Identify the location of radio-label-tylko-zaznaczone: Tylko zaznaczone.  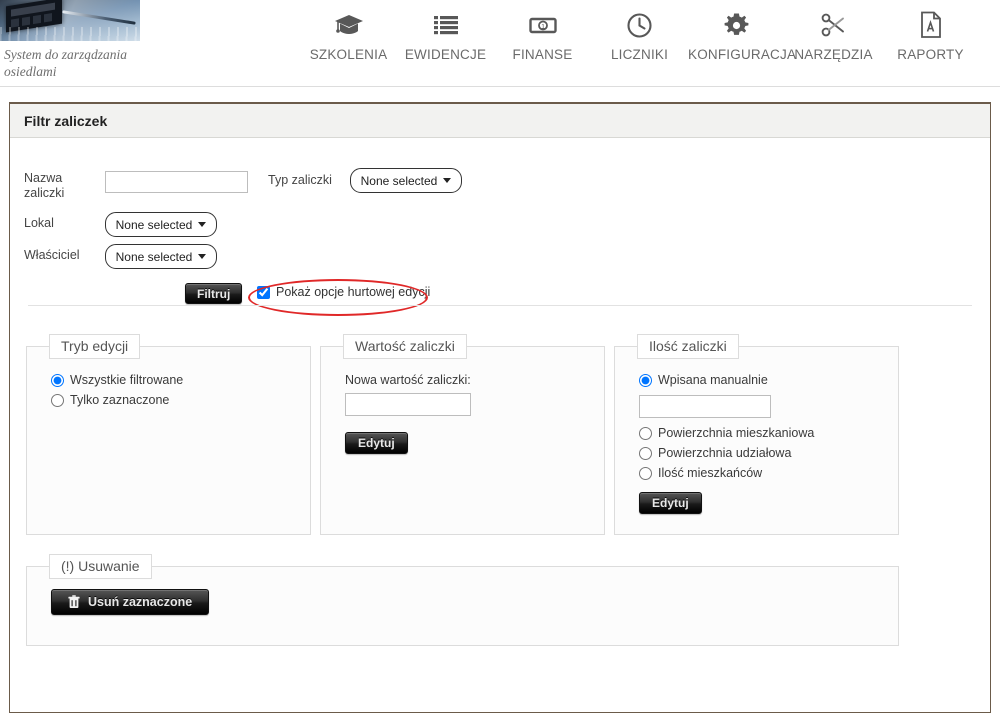
(120, 400).